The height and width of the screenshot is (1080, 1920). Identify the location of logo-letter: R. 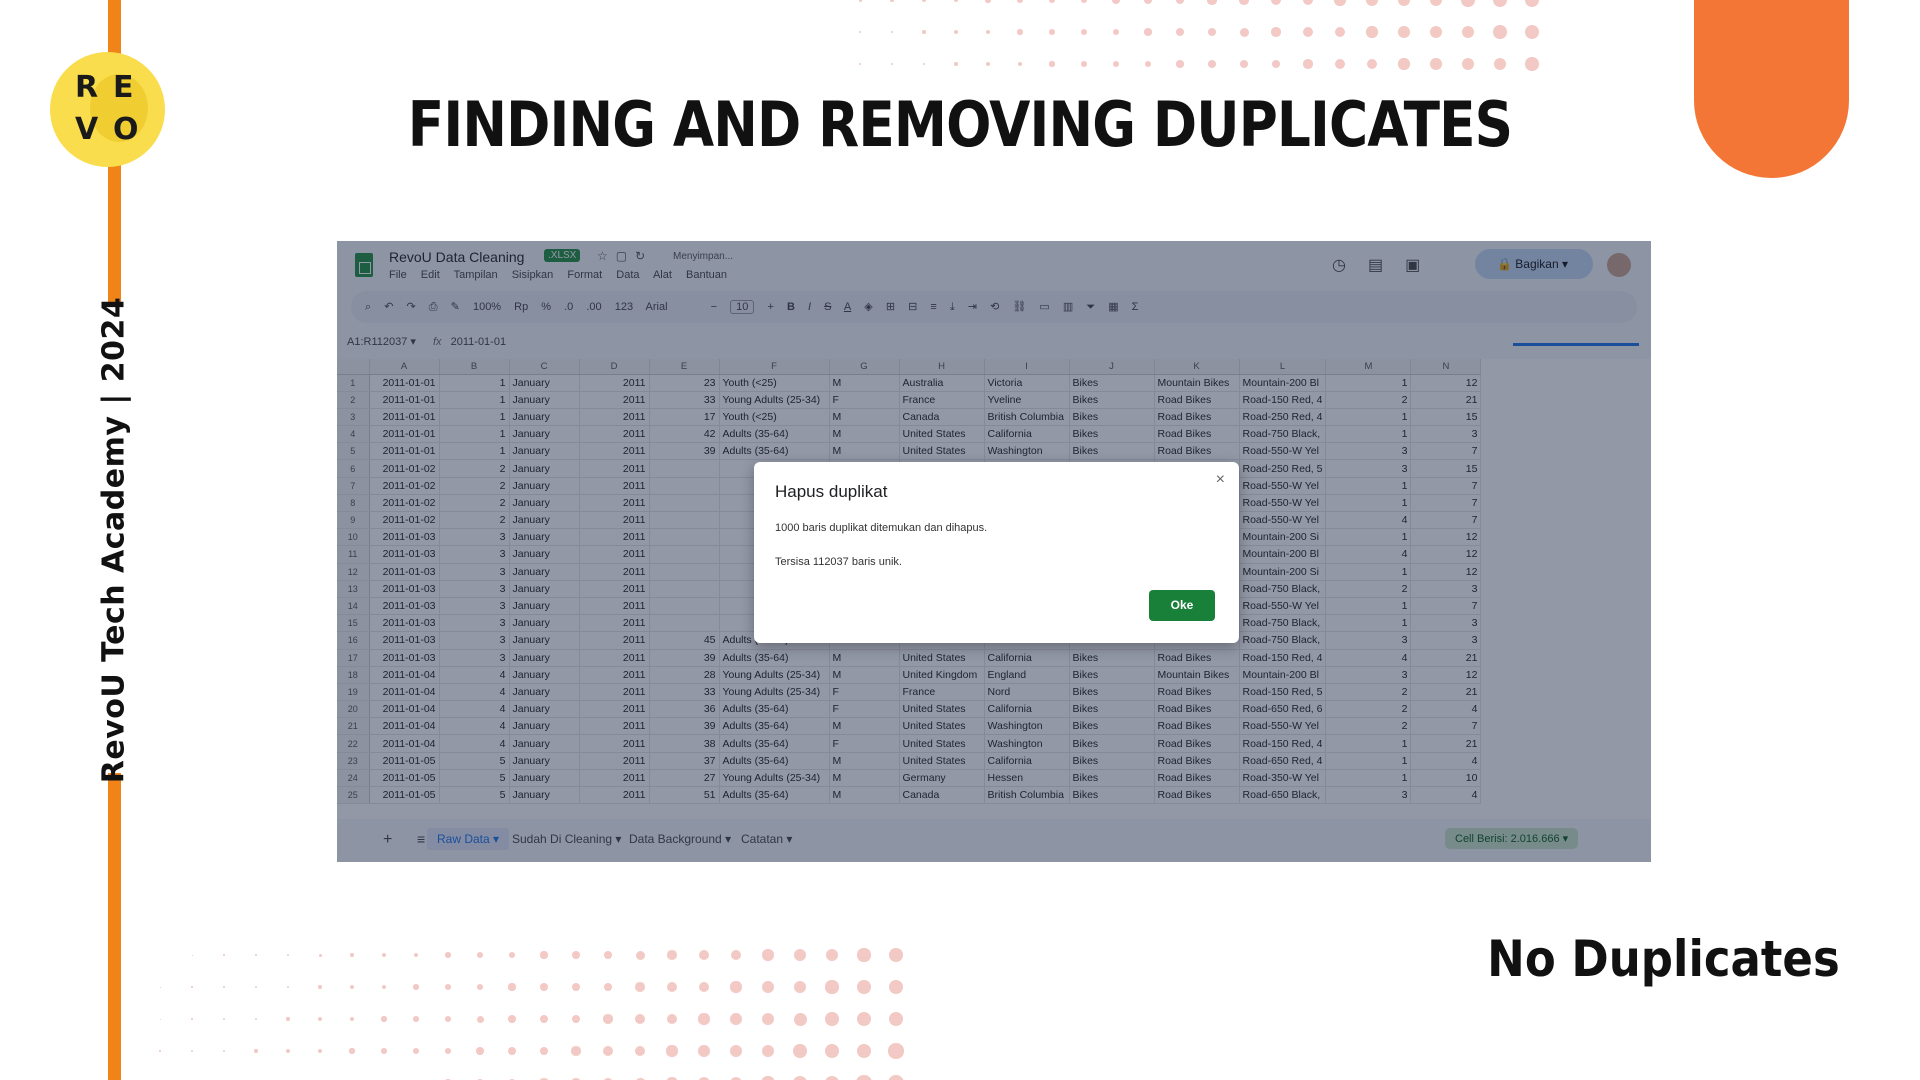
(87, 87).